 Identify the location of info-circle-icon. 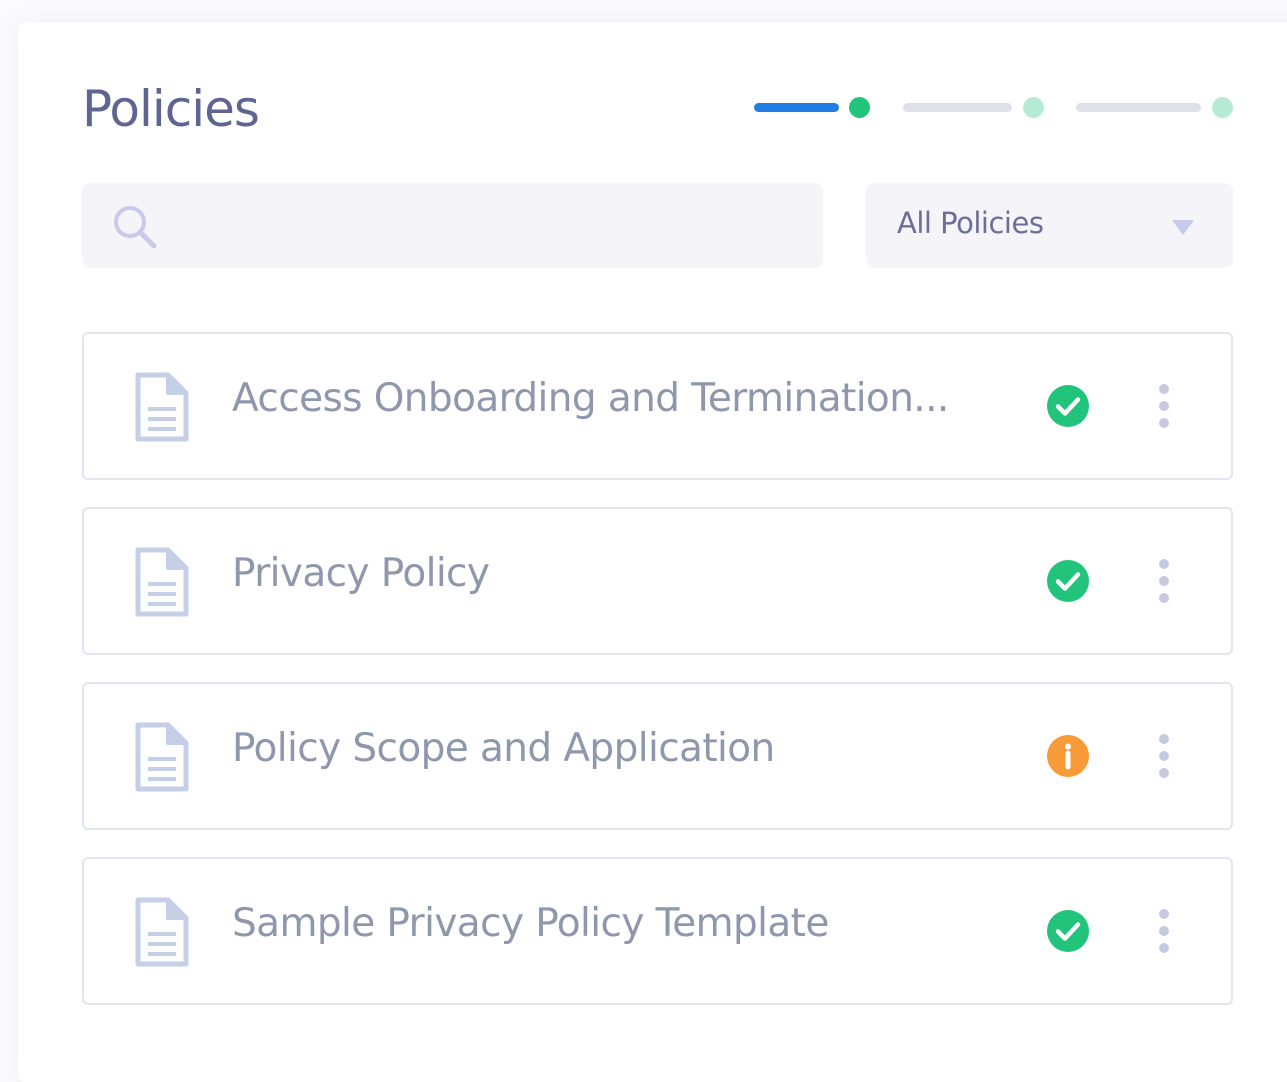
(1068, 756).